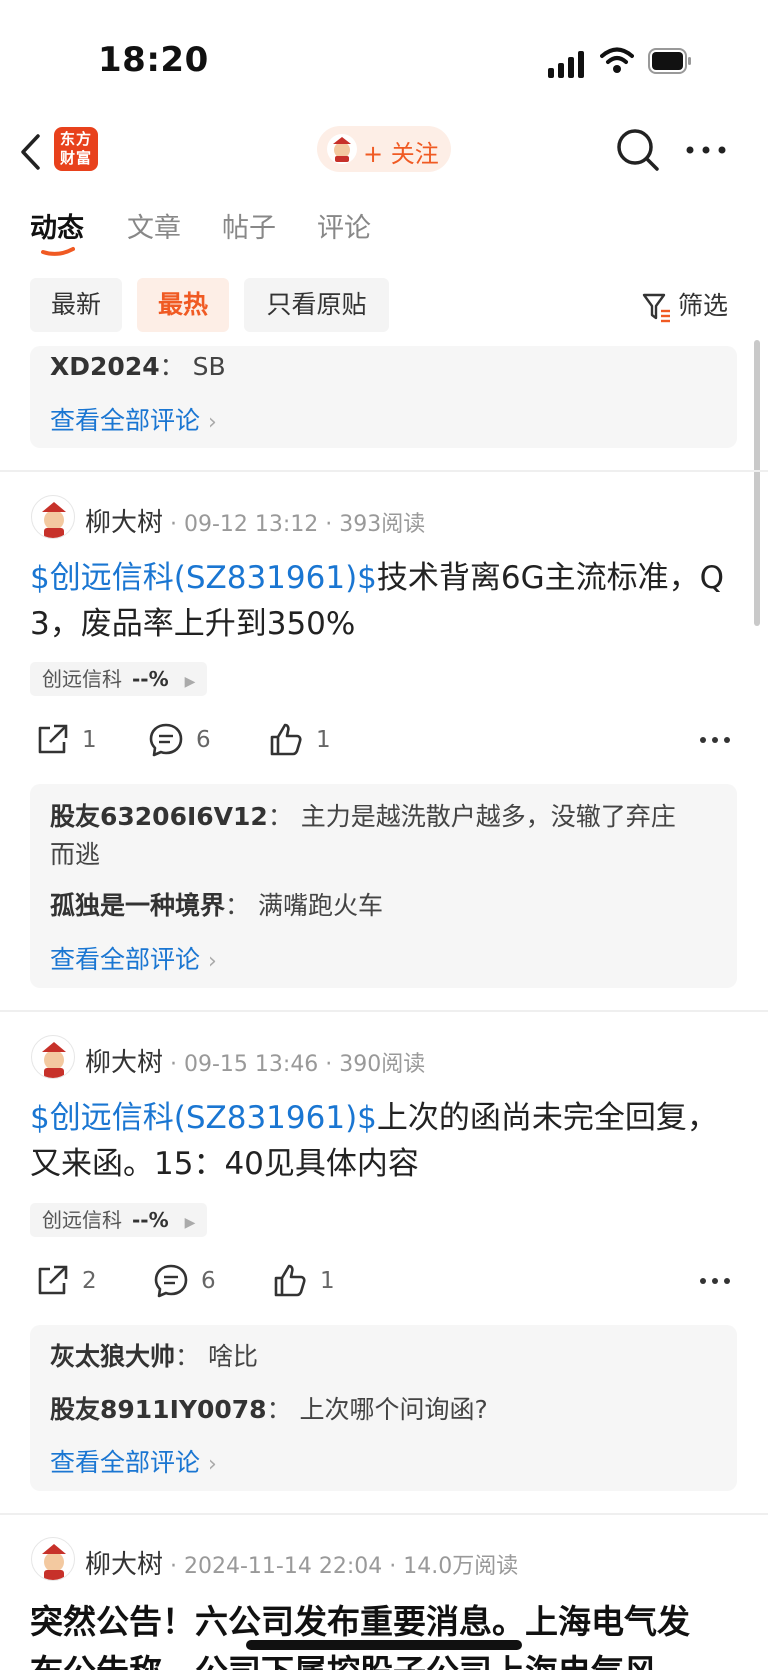 The width and height of the screenshot is (768, 1670). What do you see at coordinates (393, 1409) in the screenshot?
I see `comment-text: 上次哪个问询函?` at bounding box center [393, 1409].